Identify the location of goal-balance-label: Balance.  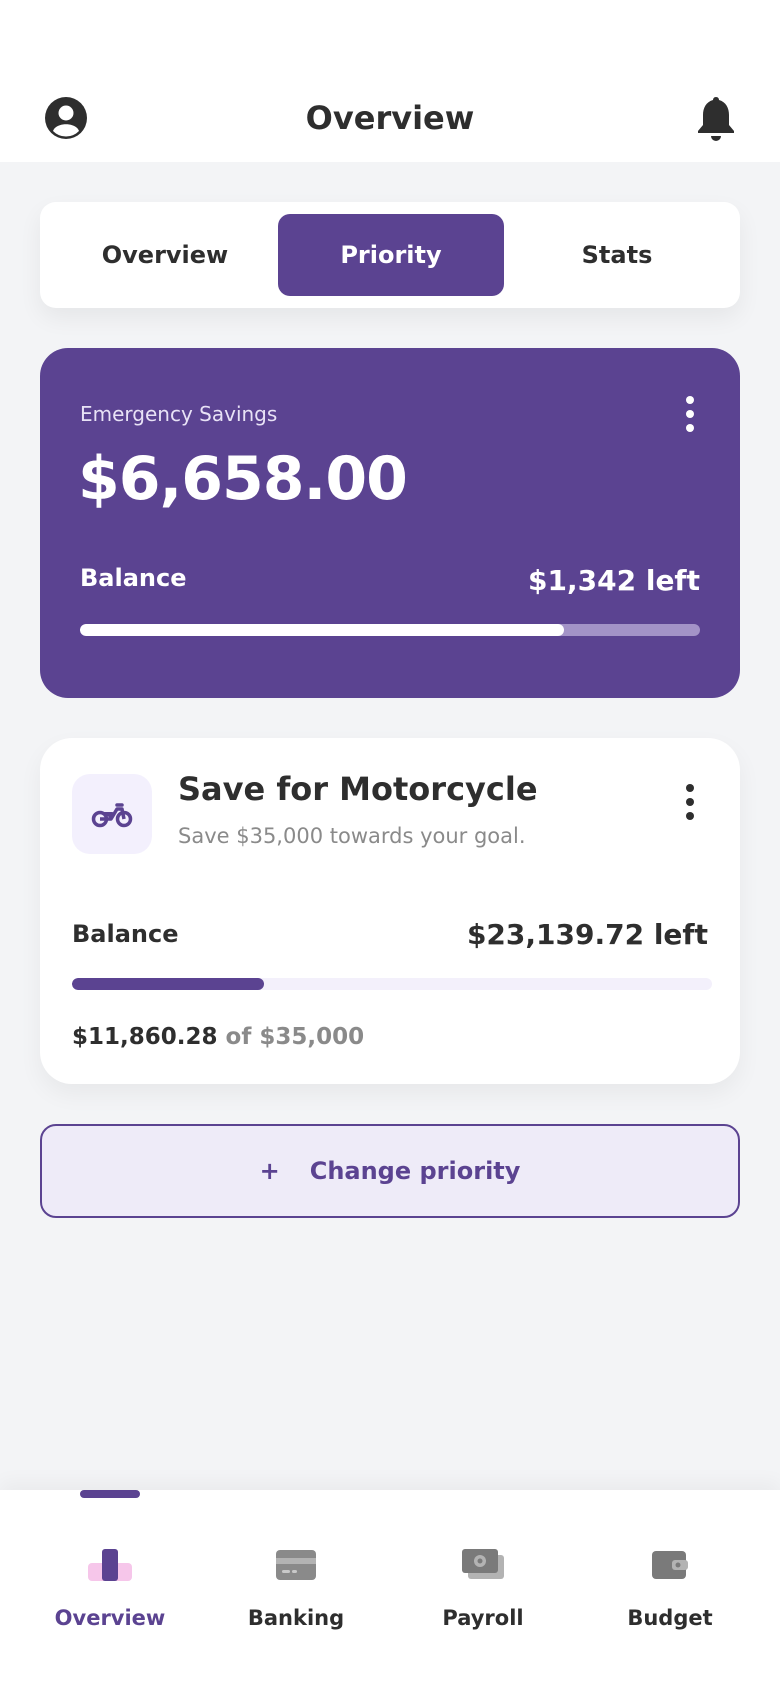
(125, 934).